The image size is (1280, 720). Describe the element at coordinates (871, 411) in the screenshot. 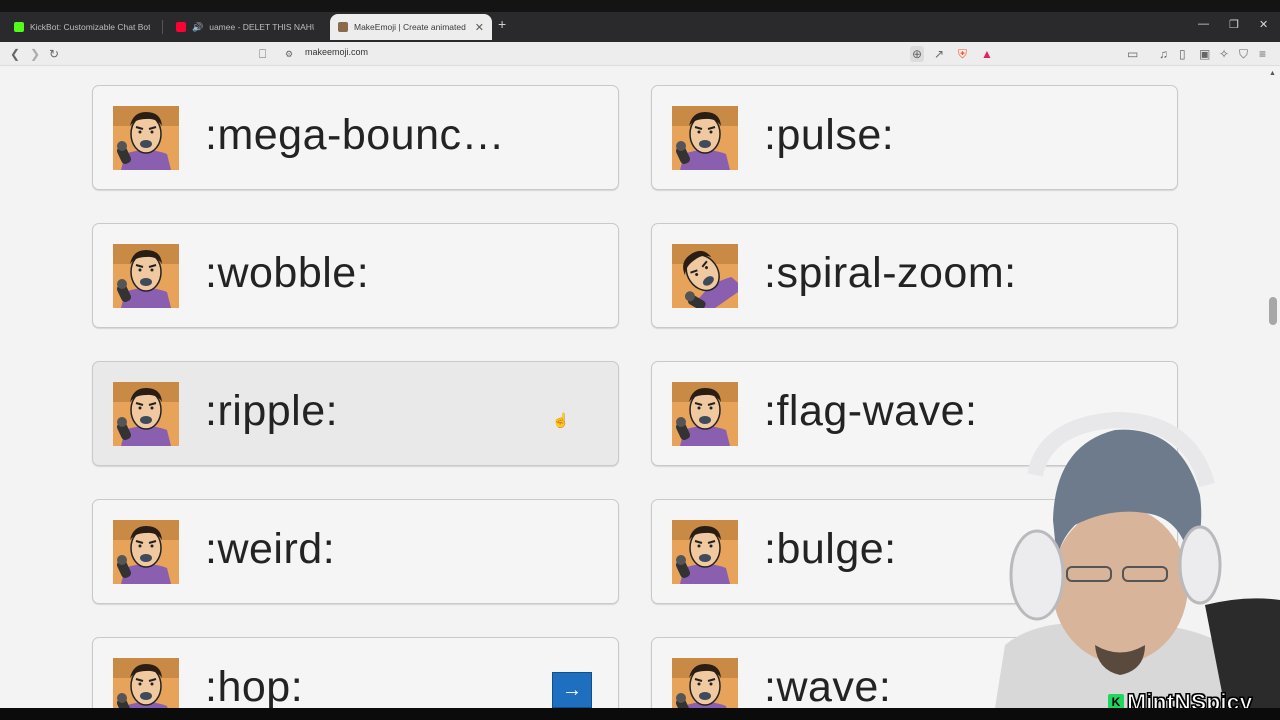

I see `emoji-code: :flag-wave:` at that location.